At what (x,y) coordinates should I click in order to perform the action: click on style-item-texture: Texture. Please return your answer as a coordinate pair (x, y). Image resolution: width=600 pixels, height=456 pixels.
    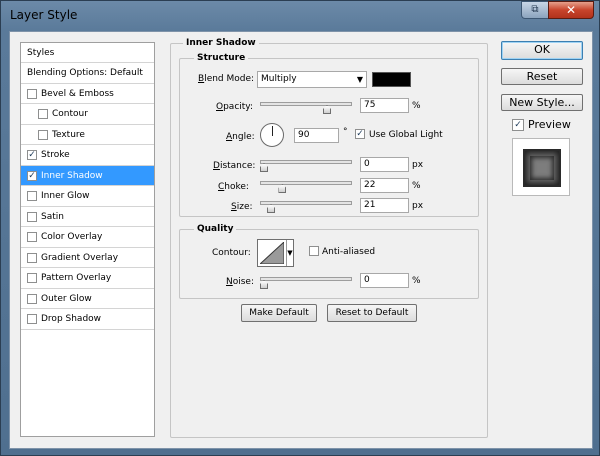
    Looking at the image, I should click on (87, 135).